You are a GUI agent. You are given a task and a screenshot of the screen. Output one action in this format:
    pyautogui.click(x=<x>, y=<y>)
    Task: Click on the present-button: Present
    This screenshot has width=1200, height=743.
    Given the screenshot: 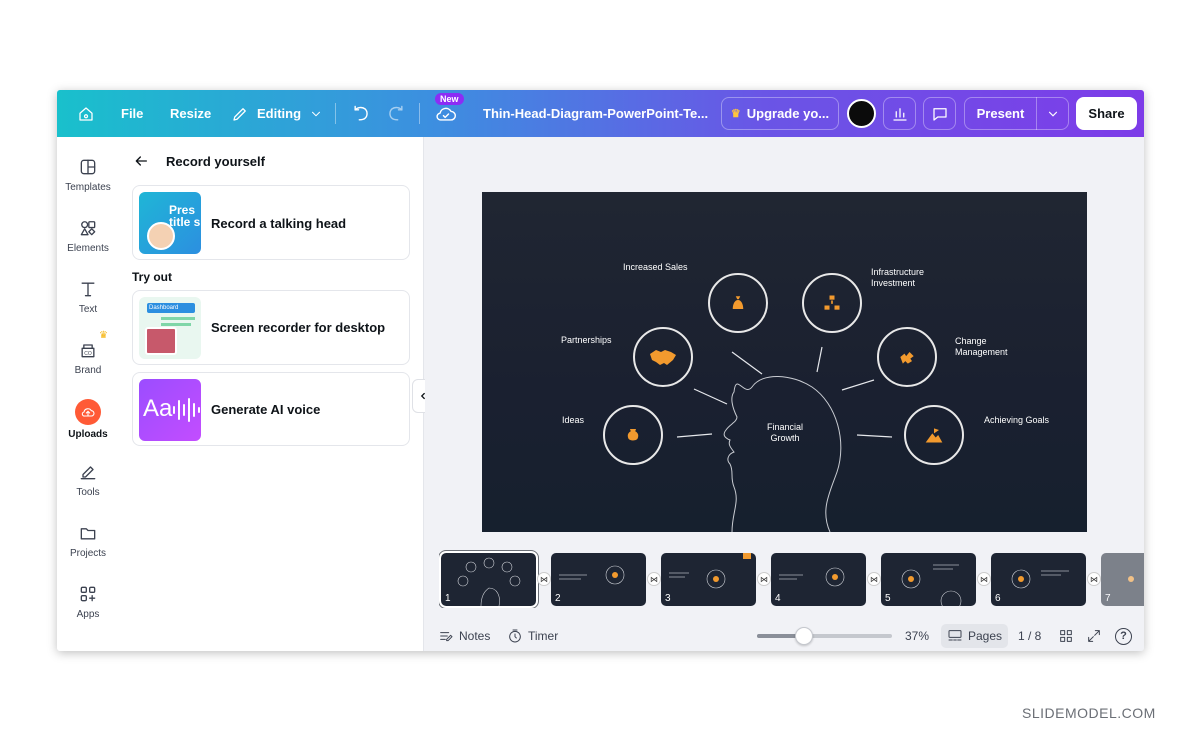 What is the action you would take?
    pyautogui.click(x=1000, y=113)
    